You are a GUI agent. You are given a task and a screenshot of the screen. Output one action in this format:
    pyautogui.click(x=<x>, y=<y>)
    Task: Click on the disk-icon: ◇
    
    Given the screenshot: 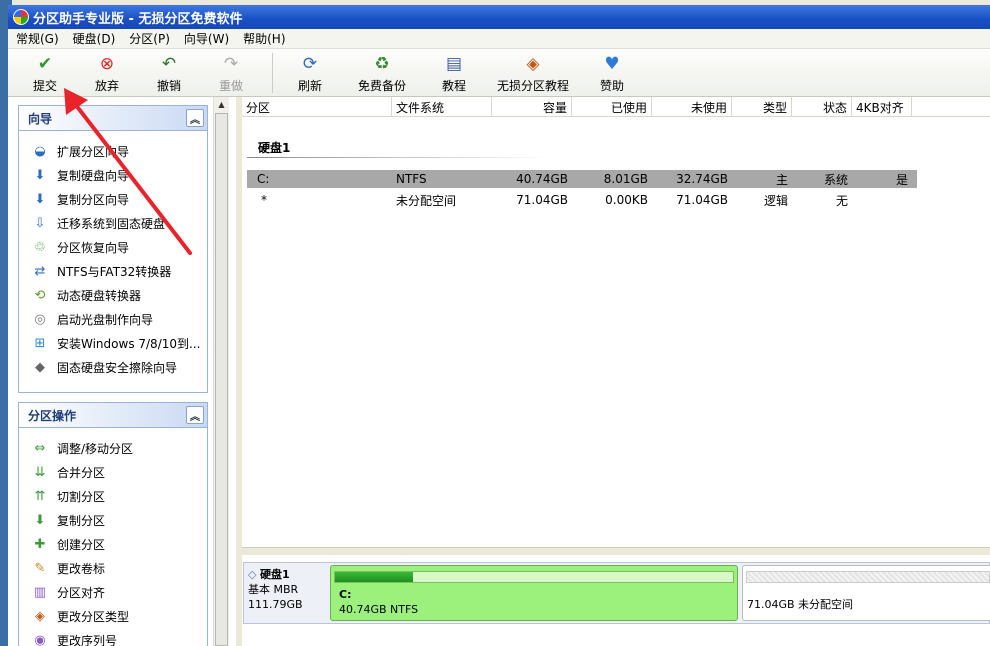 What is the action you would take?
    pyautogui.click(x=252, y=574)
    